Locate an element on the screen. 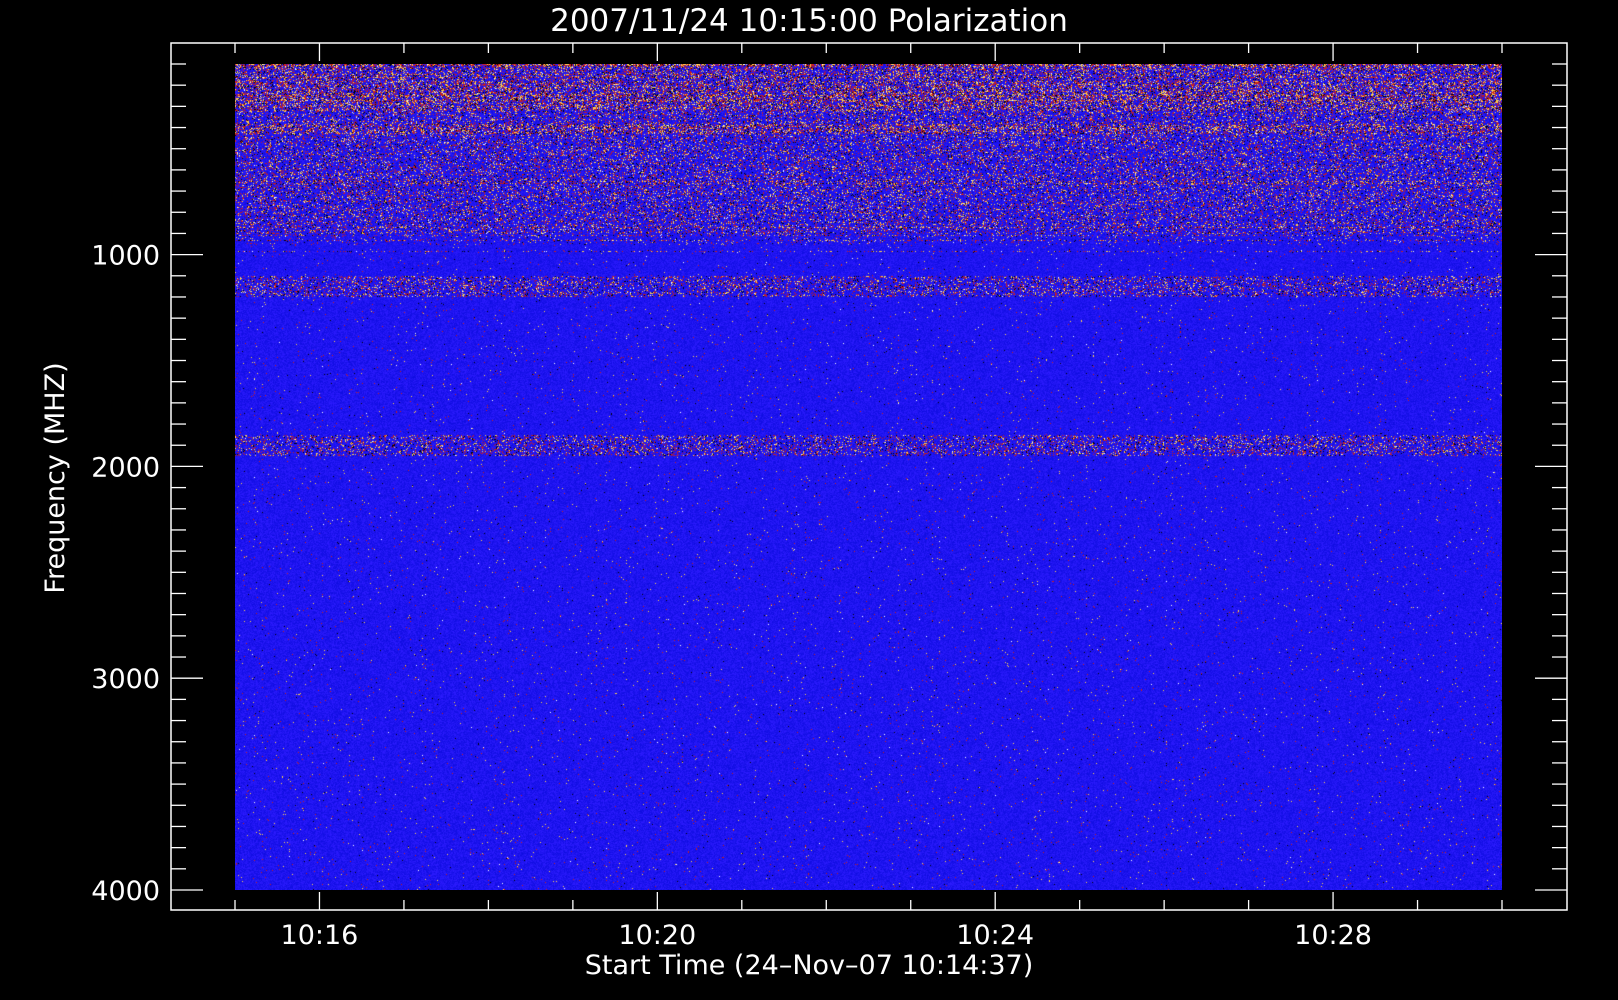  y-tick-label: 3000 is located at coordinates (125, 679).